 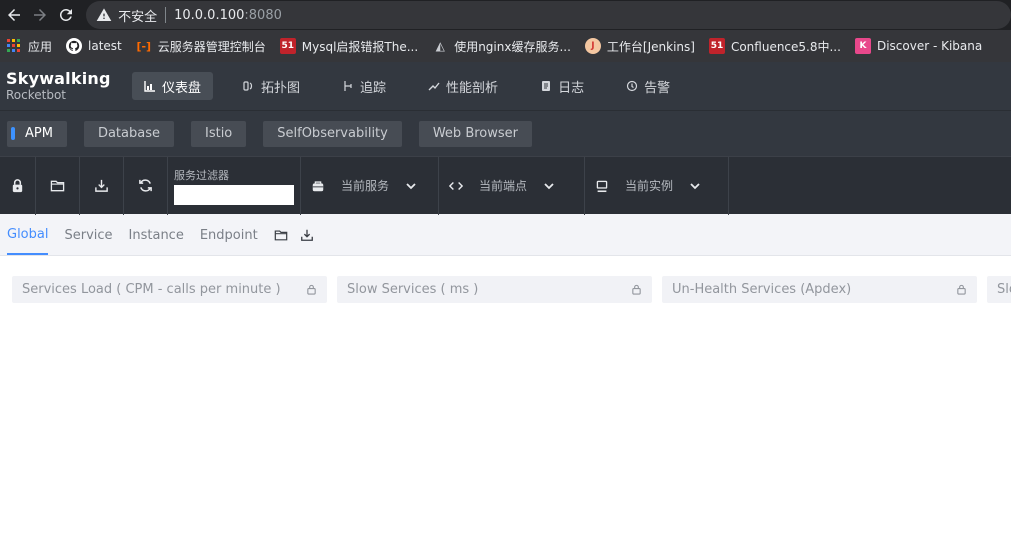 I want to click on alarm-icon, so click(x=632, y=86).